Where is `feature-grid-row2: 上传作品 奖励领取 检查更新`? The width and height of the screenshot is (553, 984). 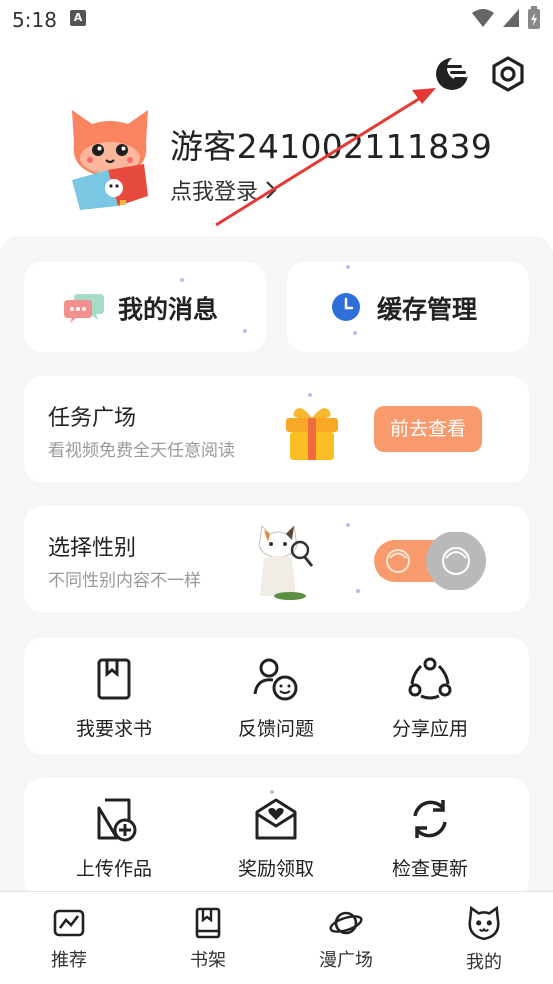 feature-grid-row2: 上传作品 奖励领取 检查更新 is located at coordinates (276, 838).